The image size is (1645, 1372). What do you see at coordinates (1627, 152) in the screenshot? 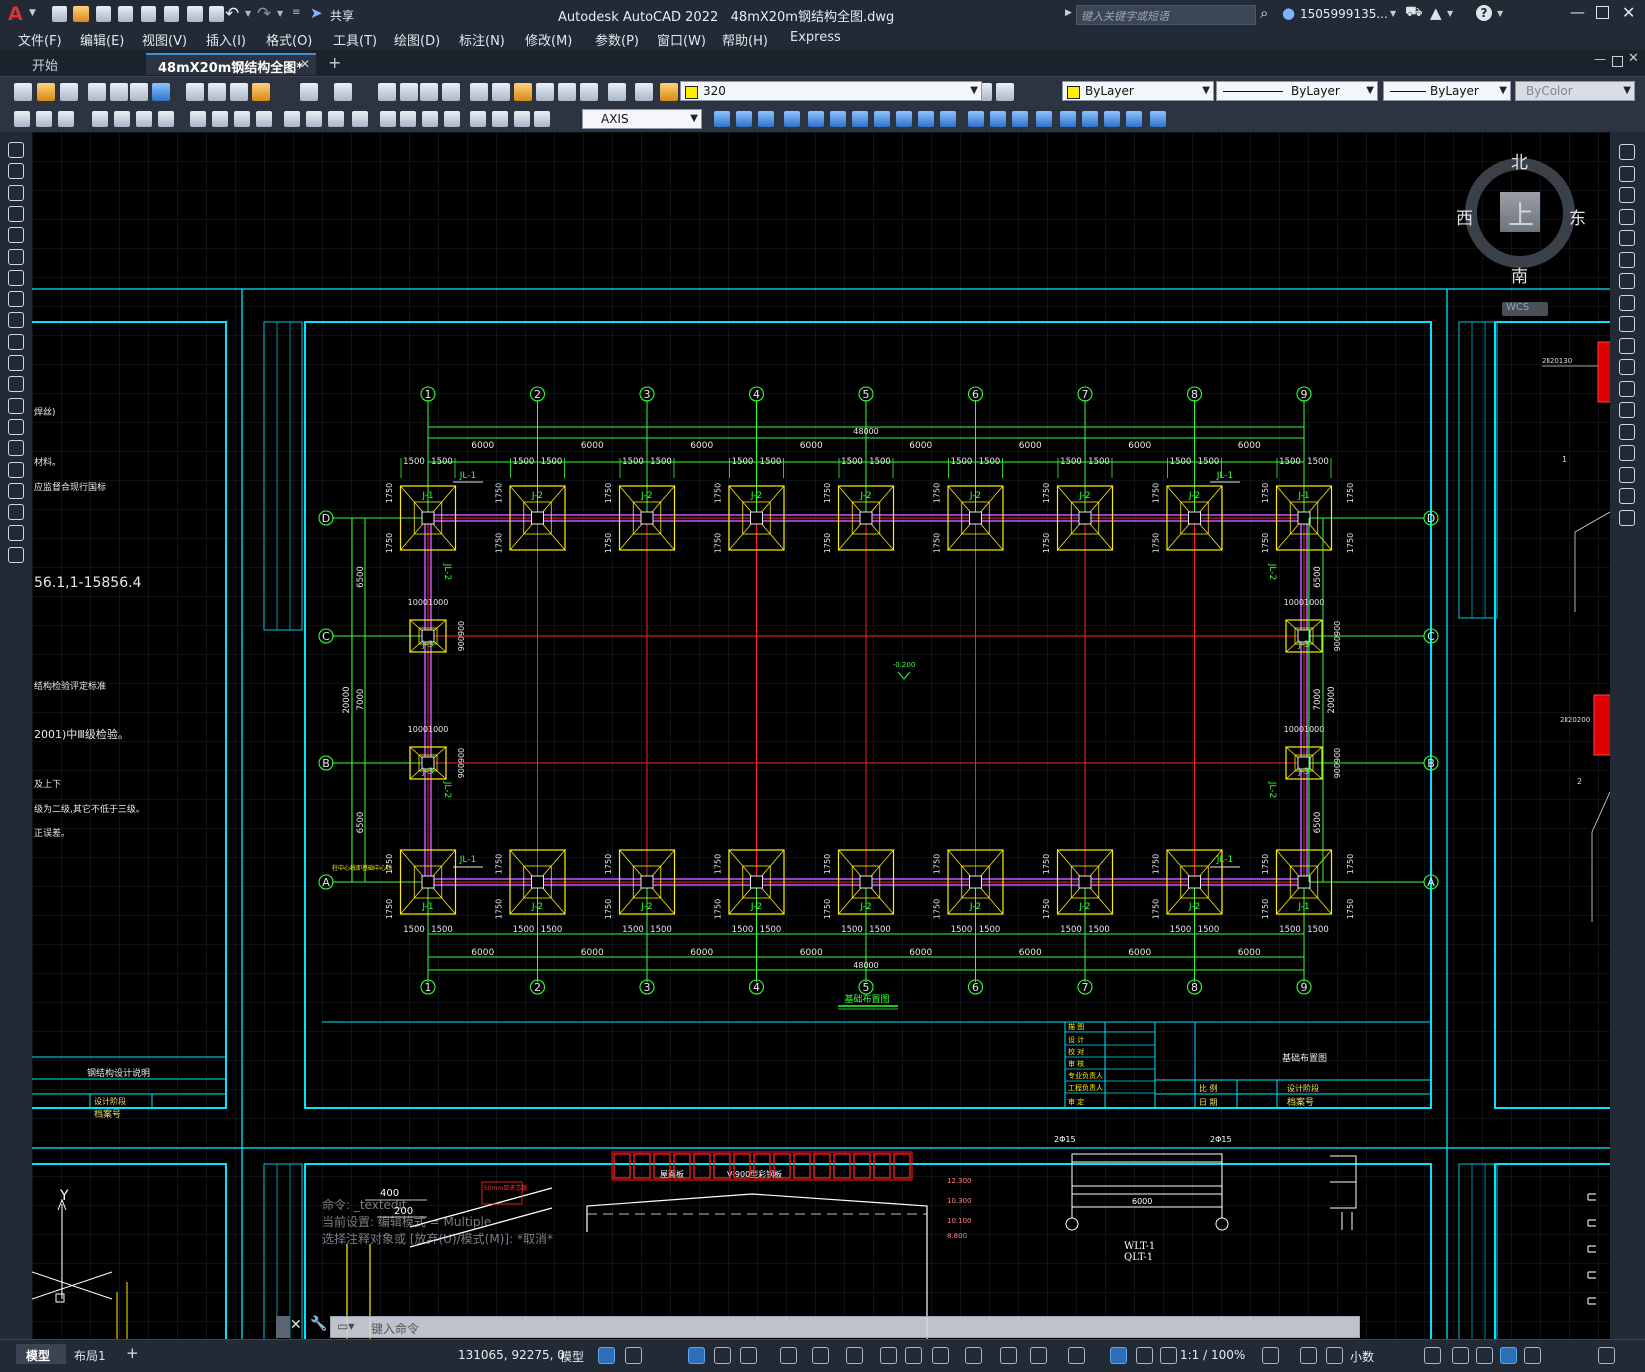
I see `erase-icon` at bounding box center [1627, 152].